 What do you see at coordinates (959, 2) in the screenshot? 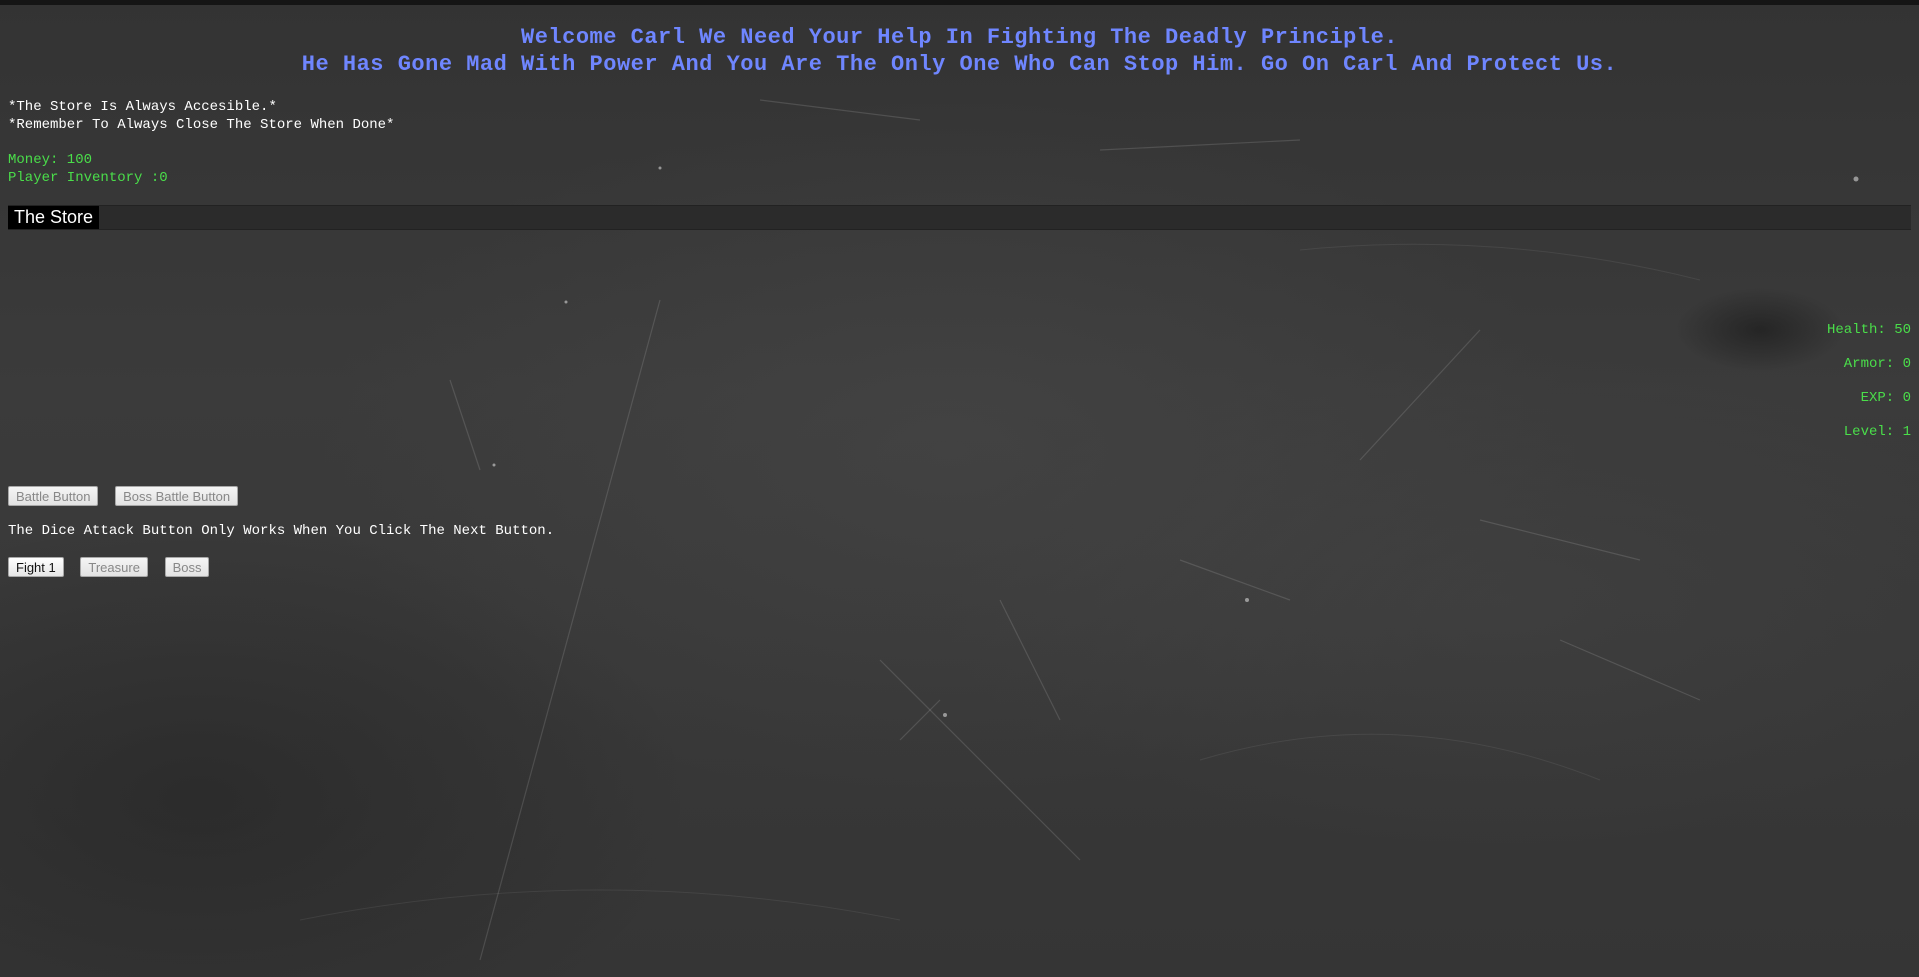
I see `top-border` at bounding box center [959, 2].